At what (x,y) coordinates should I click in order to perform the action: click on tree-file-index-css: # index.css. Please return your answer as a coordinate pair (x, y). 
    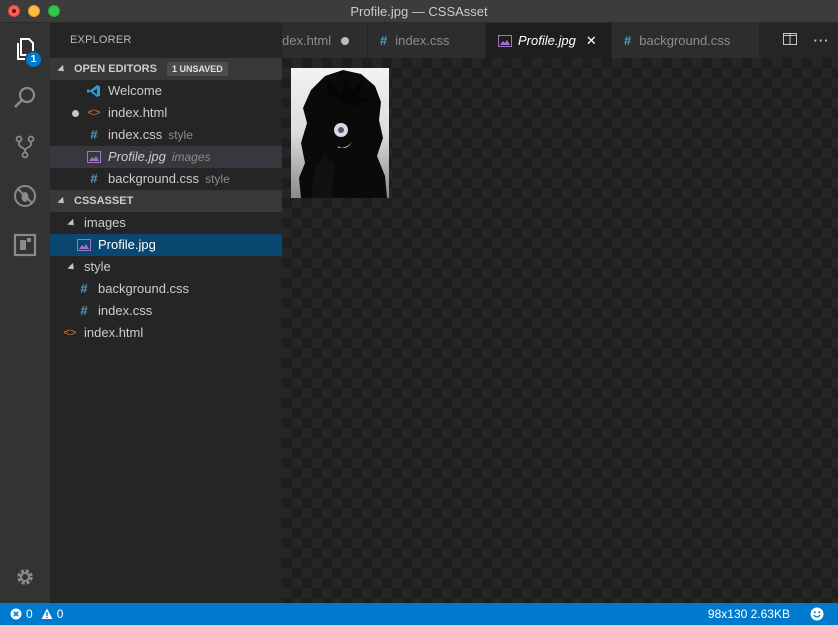
    Looking at the image, I should click on (166, 311).